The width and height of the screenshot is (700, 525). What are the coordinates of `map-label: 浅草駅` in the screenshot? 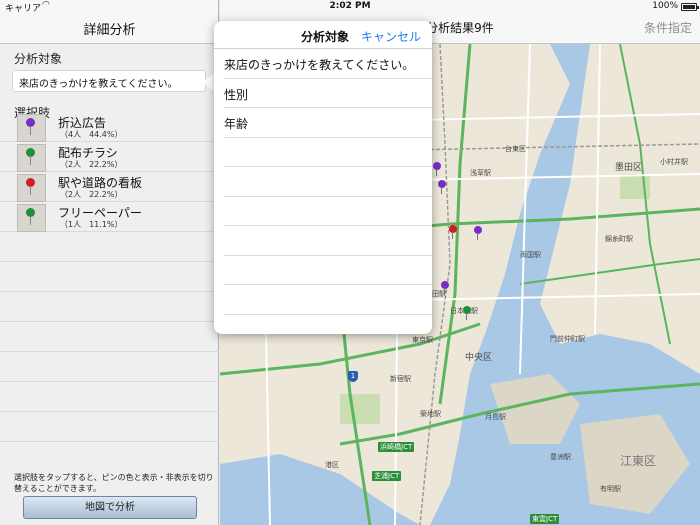 It's located at (480, 173).